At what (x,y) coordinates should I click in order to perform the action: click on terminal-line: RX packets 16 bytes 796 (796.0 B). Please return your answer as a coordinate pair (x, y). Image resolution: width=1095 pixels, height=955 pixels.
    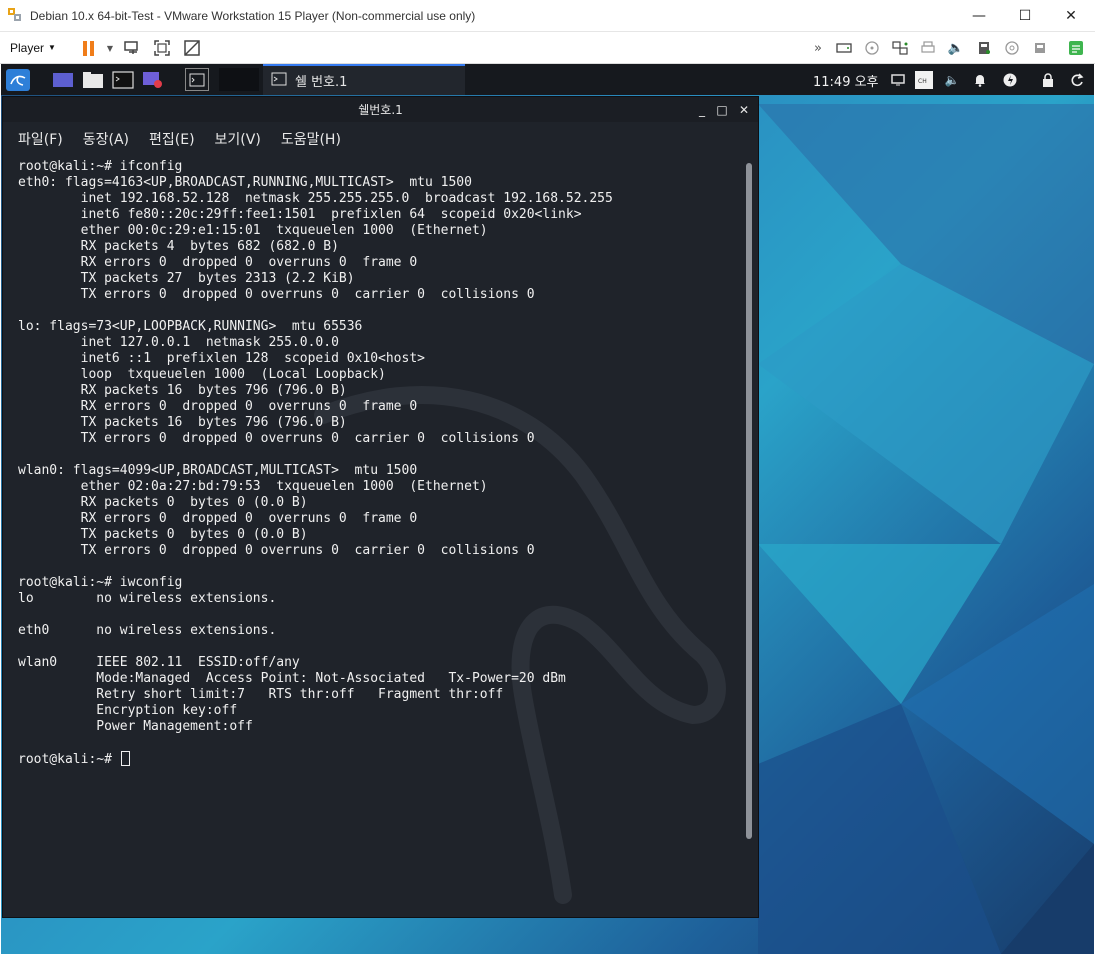
    Looking at the image, I should click on (182, 390).